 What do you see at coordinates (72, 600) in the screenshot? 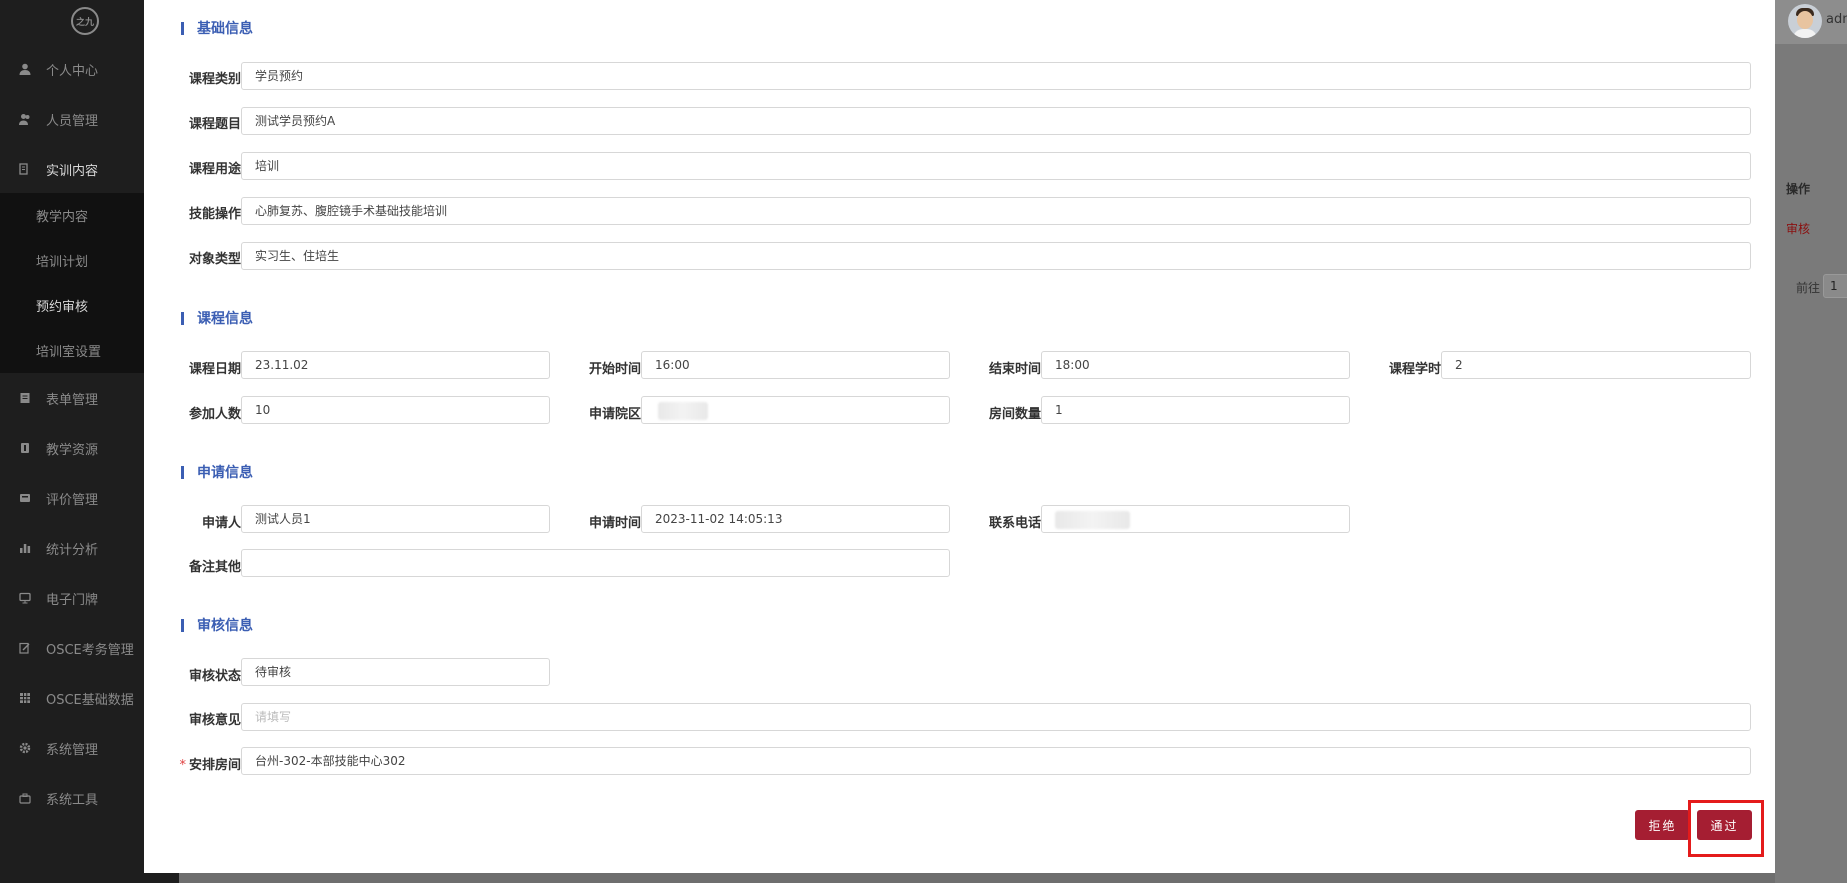
I see `sidebar-item-label: 电子门牌` at bounding box center [72, 600].